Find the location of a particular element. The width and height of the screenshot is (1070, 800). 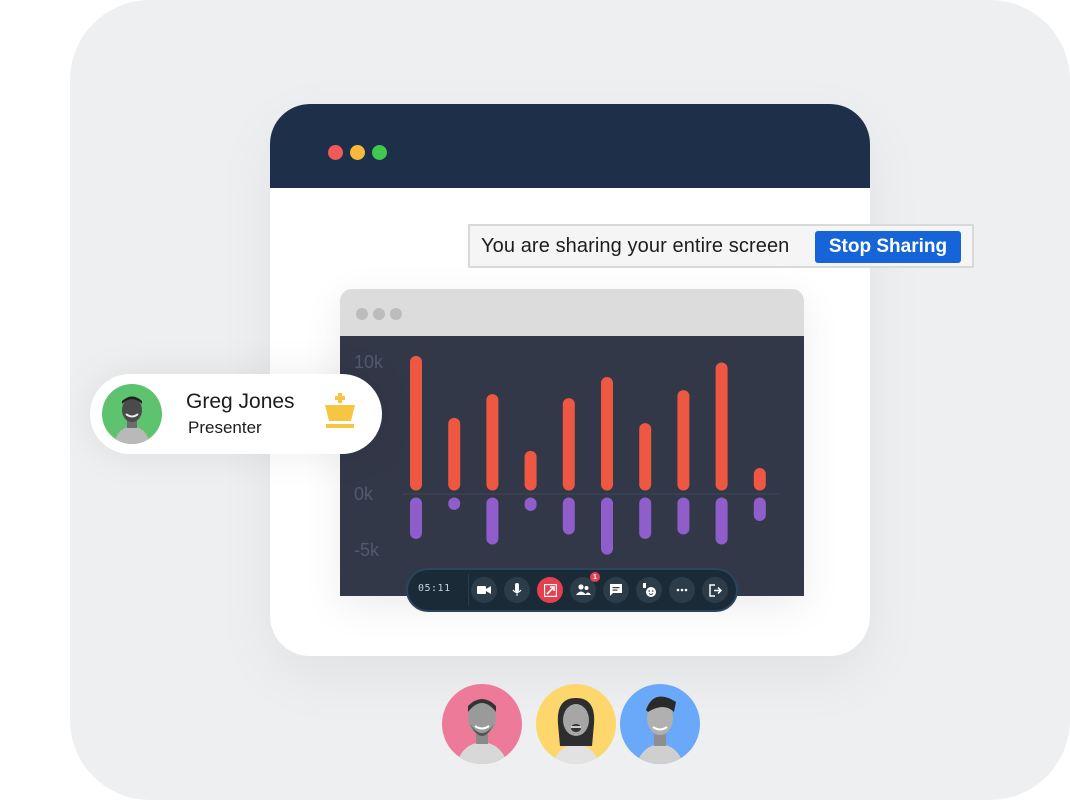

video-camera-icon is located at coordinates (484, 590).